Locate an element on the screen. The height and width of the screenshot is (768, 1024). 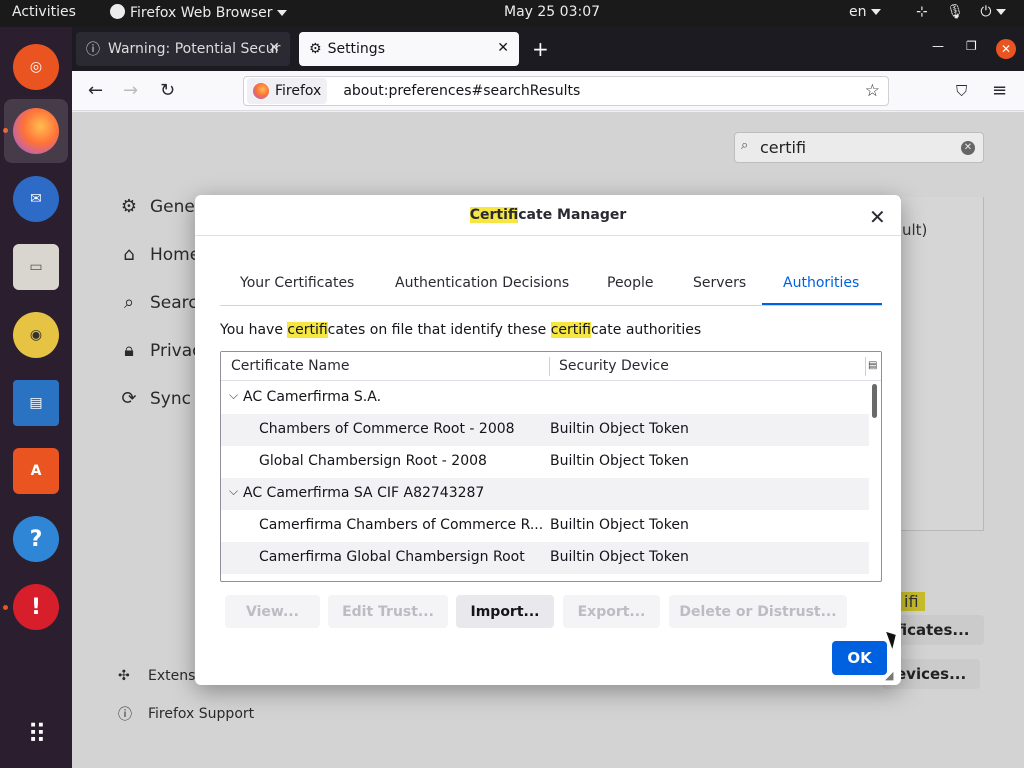
pocket-icon: ⛉ is located at coordinates (961, 91).